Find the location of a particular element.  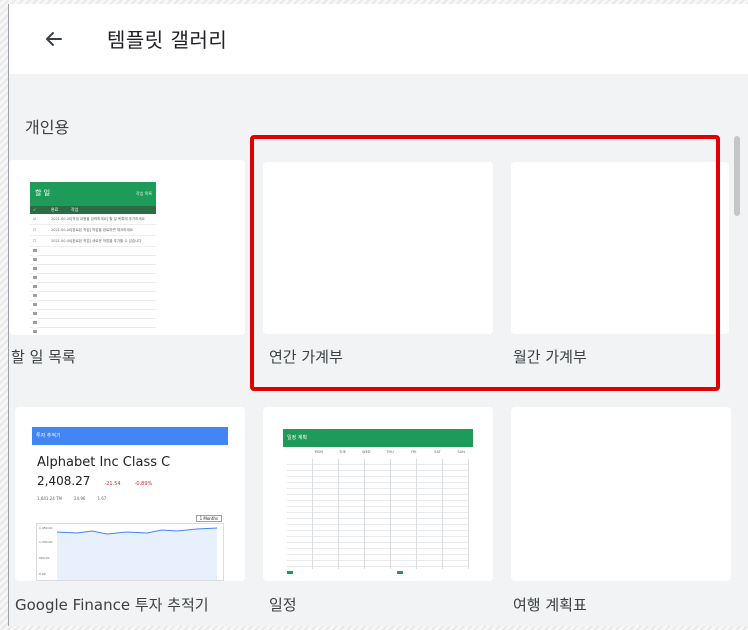

finance-thumb-chart: 1,450.00 1,300.00 900.00 0.00 is located at coordinates (130, 552).